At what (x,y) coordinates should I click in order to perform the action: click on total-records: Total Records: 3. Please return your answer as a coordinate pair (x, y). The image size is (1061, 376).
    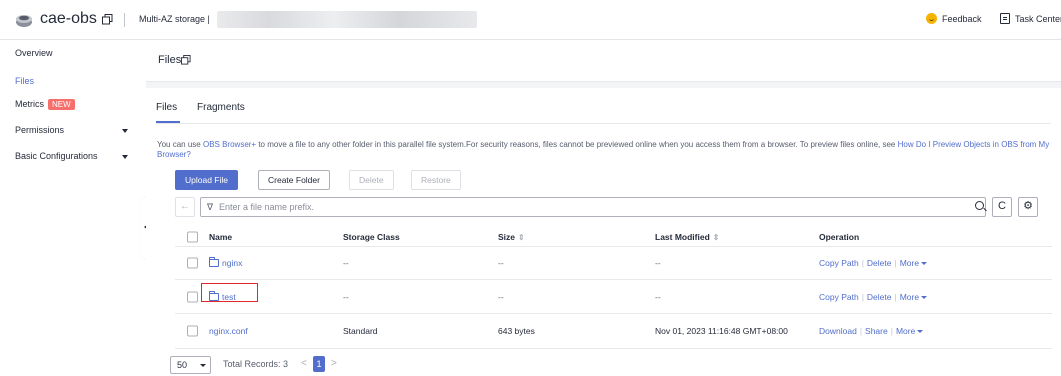
    Looking at the image, I should click on (256, 364).